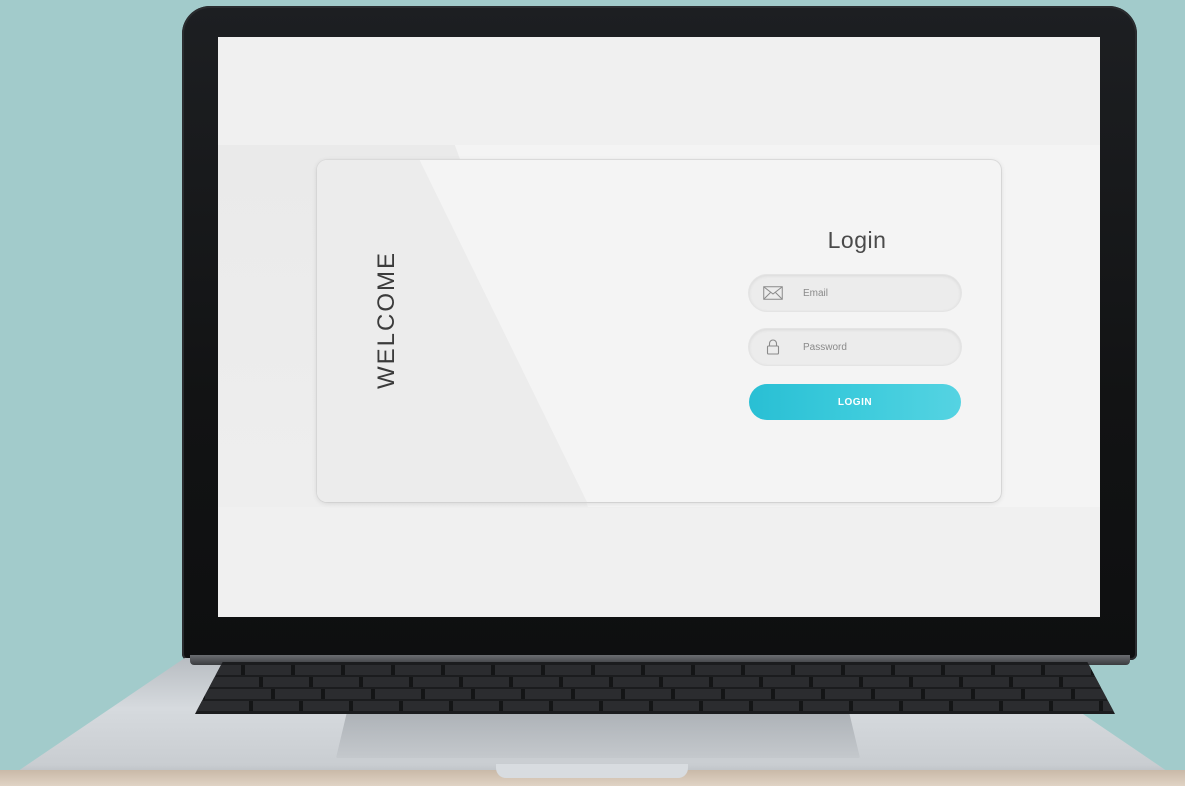 The height and width of the screenshot is (786, 1185). What do you see at coordinates (655, 688) in the screenshot?
I see `laptop-keyboard` at bounding box center [655, 688].